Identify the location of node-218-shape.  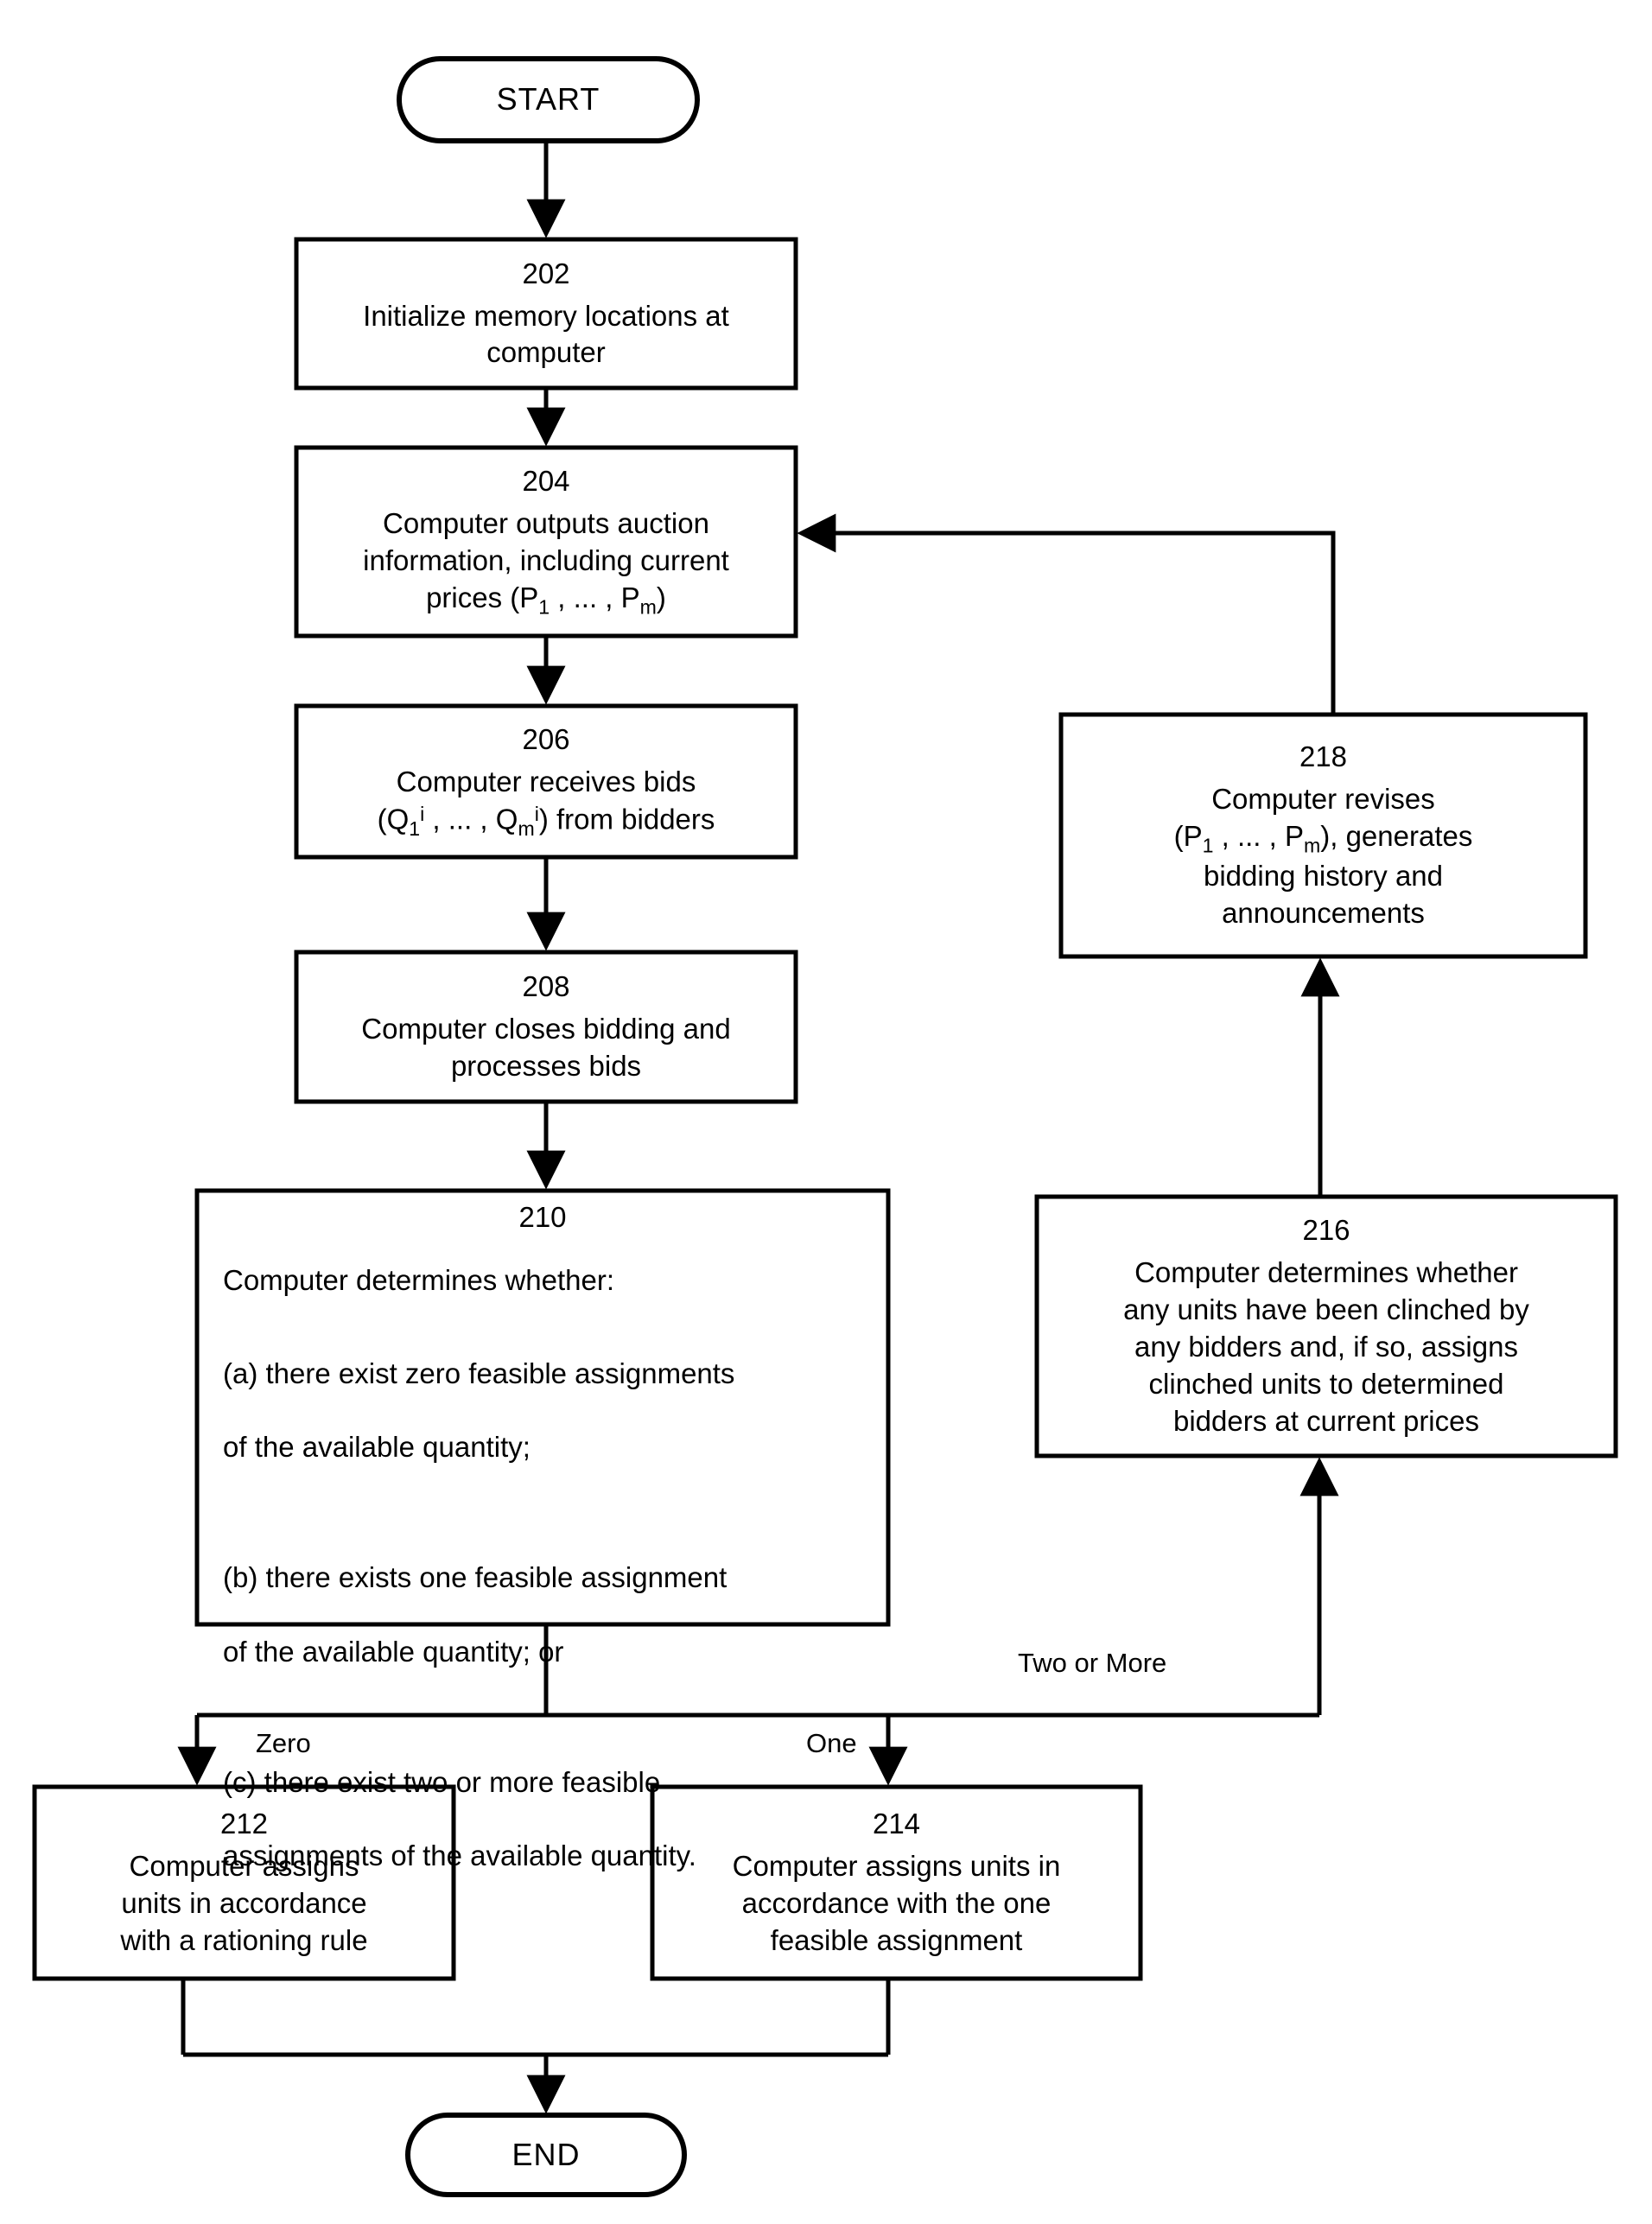
(1323, 835).